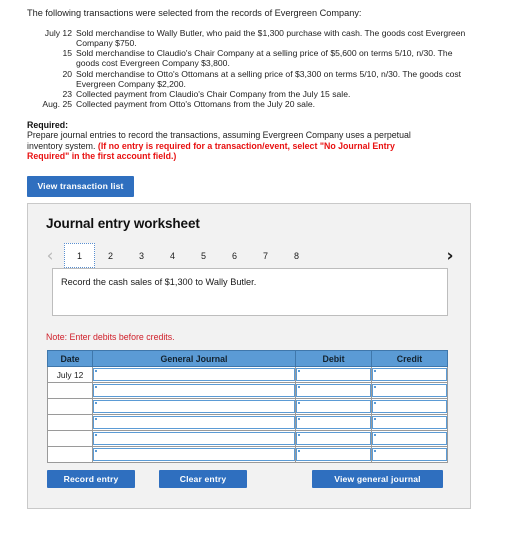 The image size is (511, 547). I want to click on journal-table-head: Date General Journal Debit Credit, so click(247, 358).